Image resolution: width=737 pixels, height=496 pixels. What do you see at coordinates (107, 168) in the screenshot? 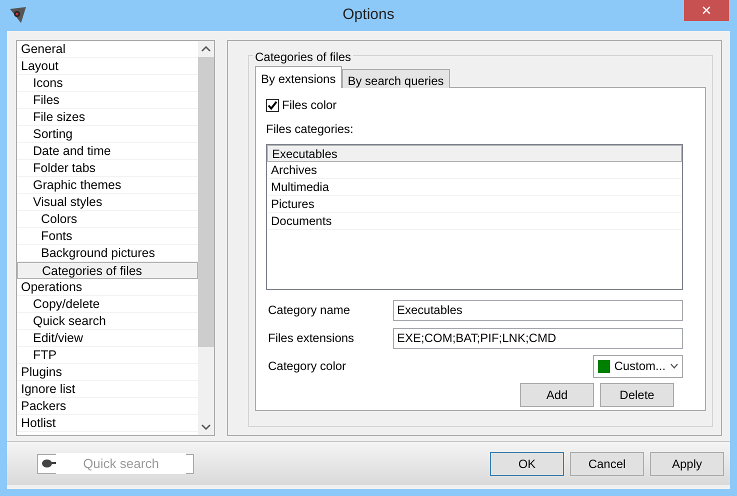
I see `tree-item: Folder tabs` at bounding box center [107, 168].